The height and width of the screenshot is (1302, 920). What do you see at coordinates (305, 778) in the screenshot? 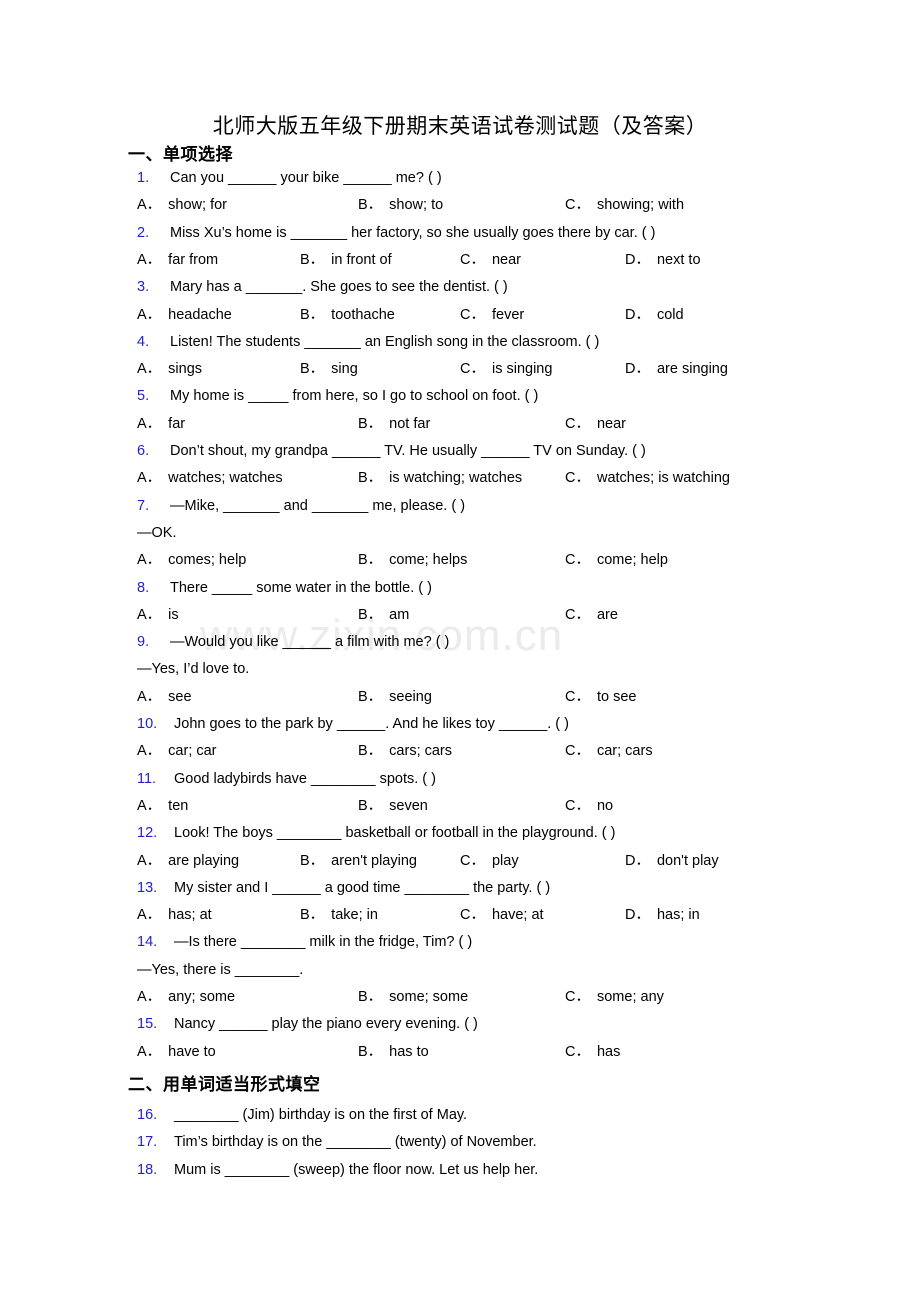
I see `question-text: Good ladybirds have ________ spots. ( )` at bounding box center [305, 778].